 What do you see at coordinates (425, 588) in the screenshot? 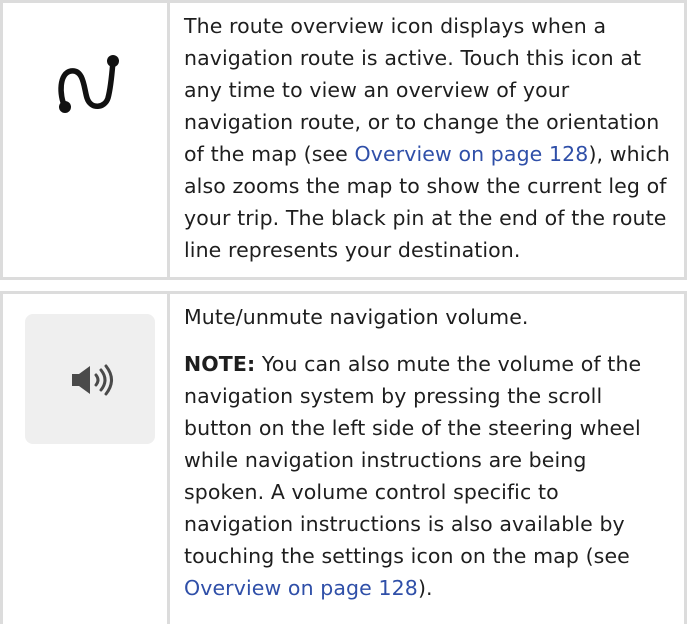
I see `note-text-2: ).` at bounding box center [425, 588].